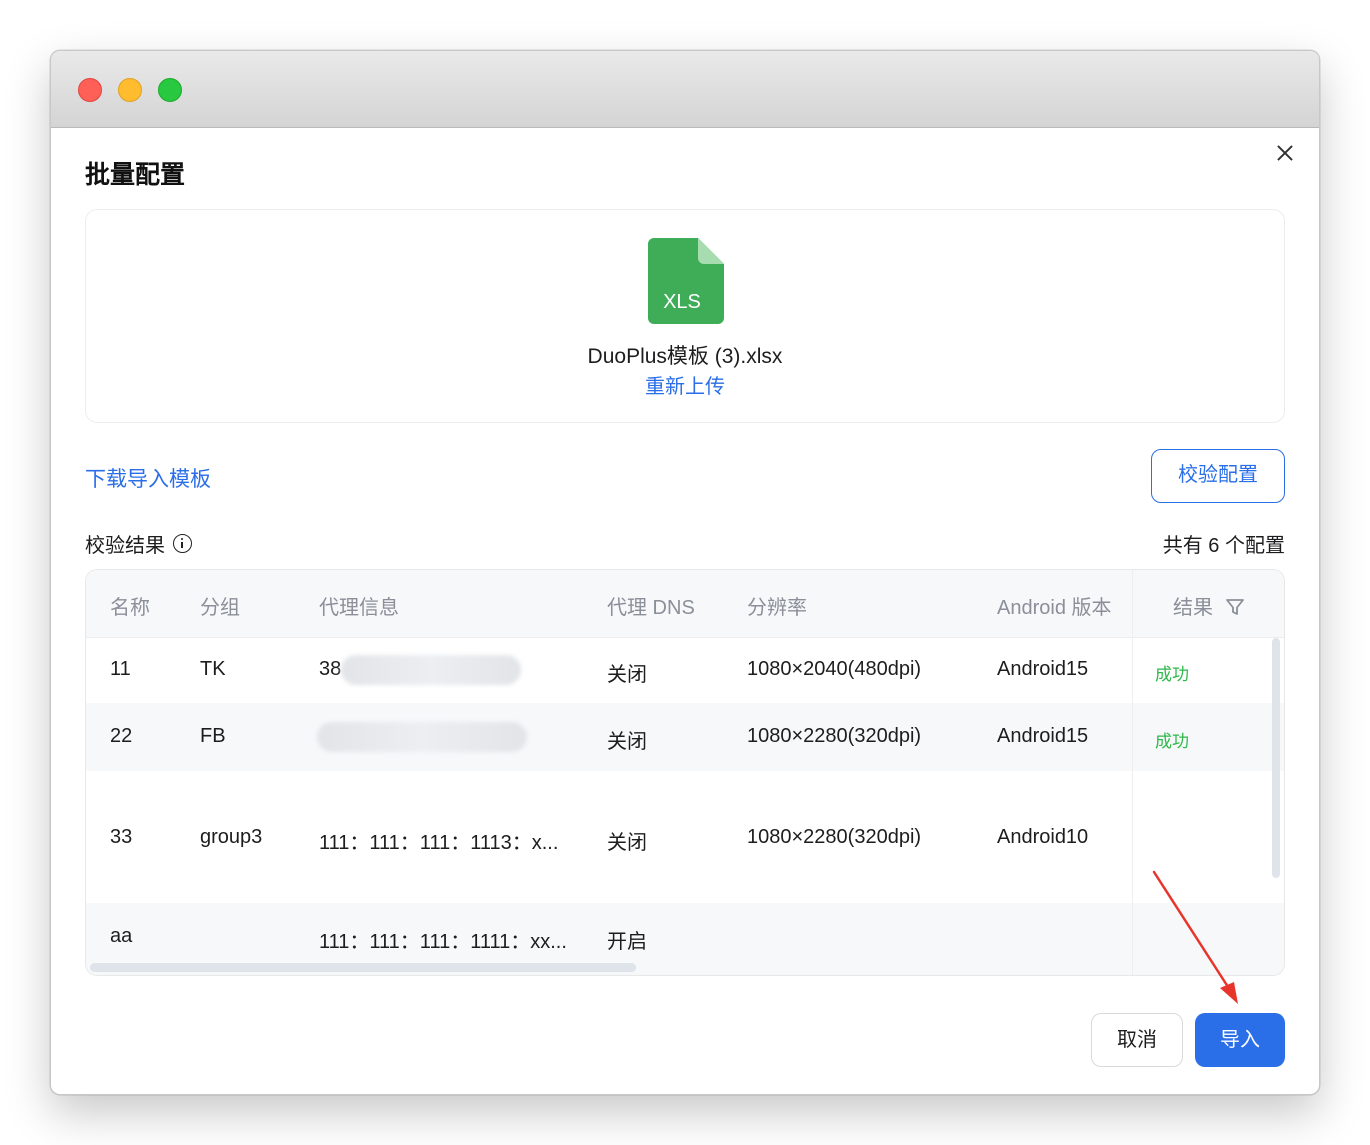 Image resolution: width=1370 pixels, height=1145 pixels. Describe the element at coordinates (121, 736) in the screenshot. I see `cell-name: 22` at that location.